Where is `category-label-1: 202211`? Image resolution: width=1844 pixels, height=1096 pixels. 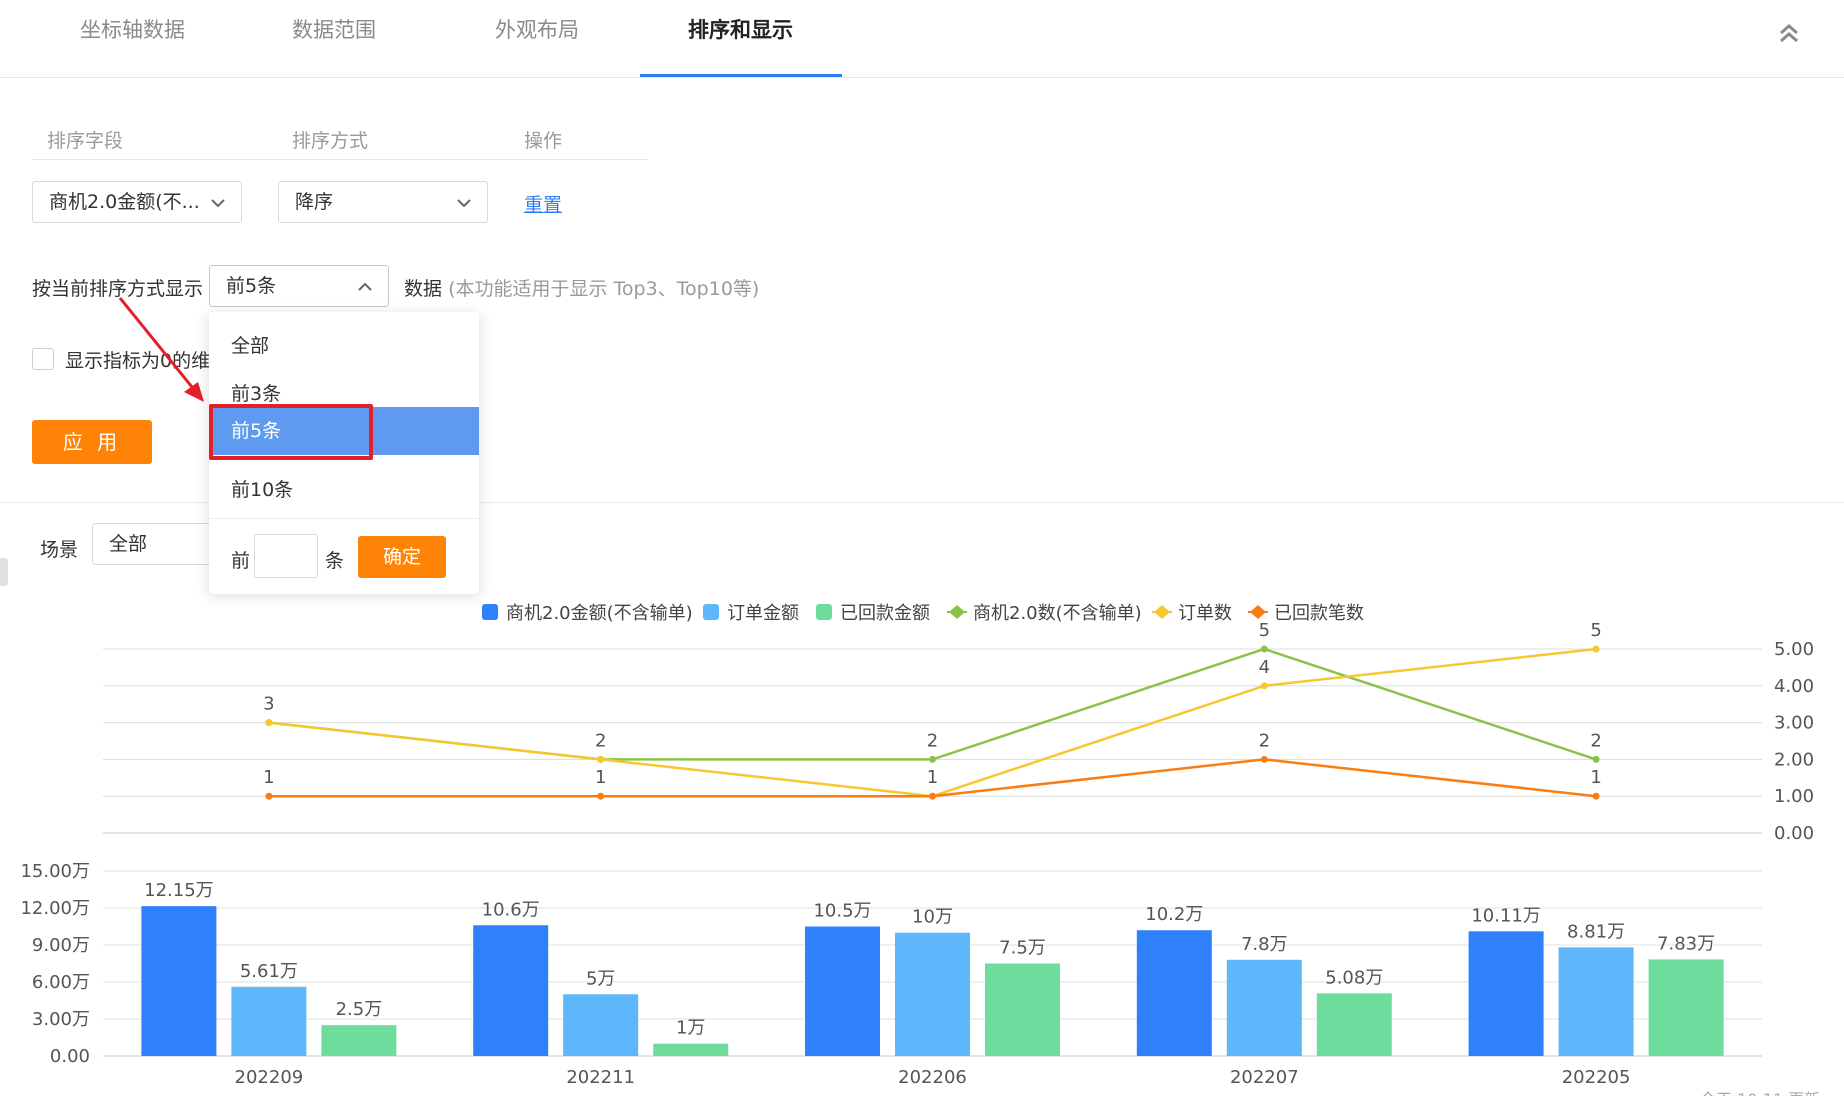
category-label-1: 202211 is located at coordinates (600, 1077).